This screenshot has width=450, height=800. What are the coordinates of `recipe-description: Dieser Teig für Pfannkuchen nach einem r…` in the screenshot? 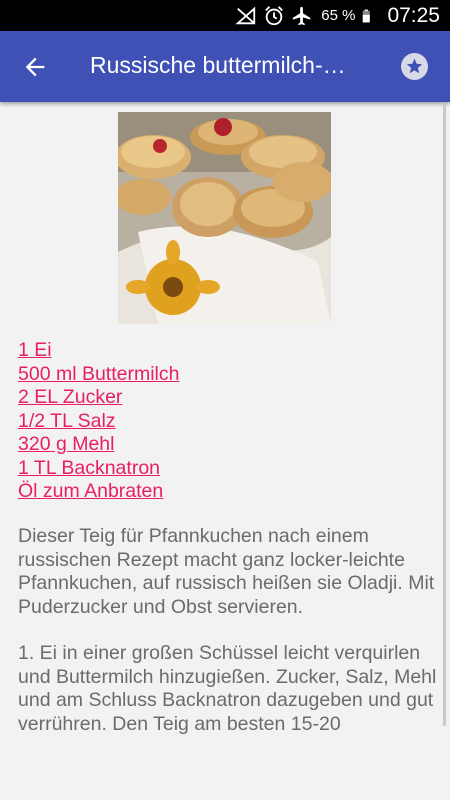 It's located at (226, 571).